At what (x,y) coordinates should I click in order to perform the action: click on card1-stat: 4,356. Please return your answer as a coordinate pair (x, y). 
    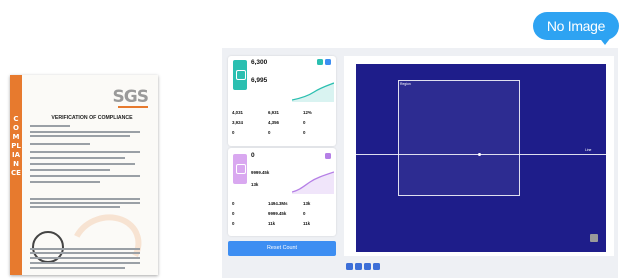
    Looking at the image, I should click on (273, 122).